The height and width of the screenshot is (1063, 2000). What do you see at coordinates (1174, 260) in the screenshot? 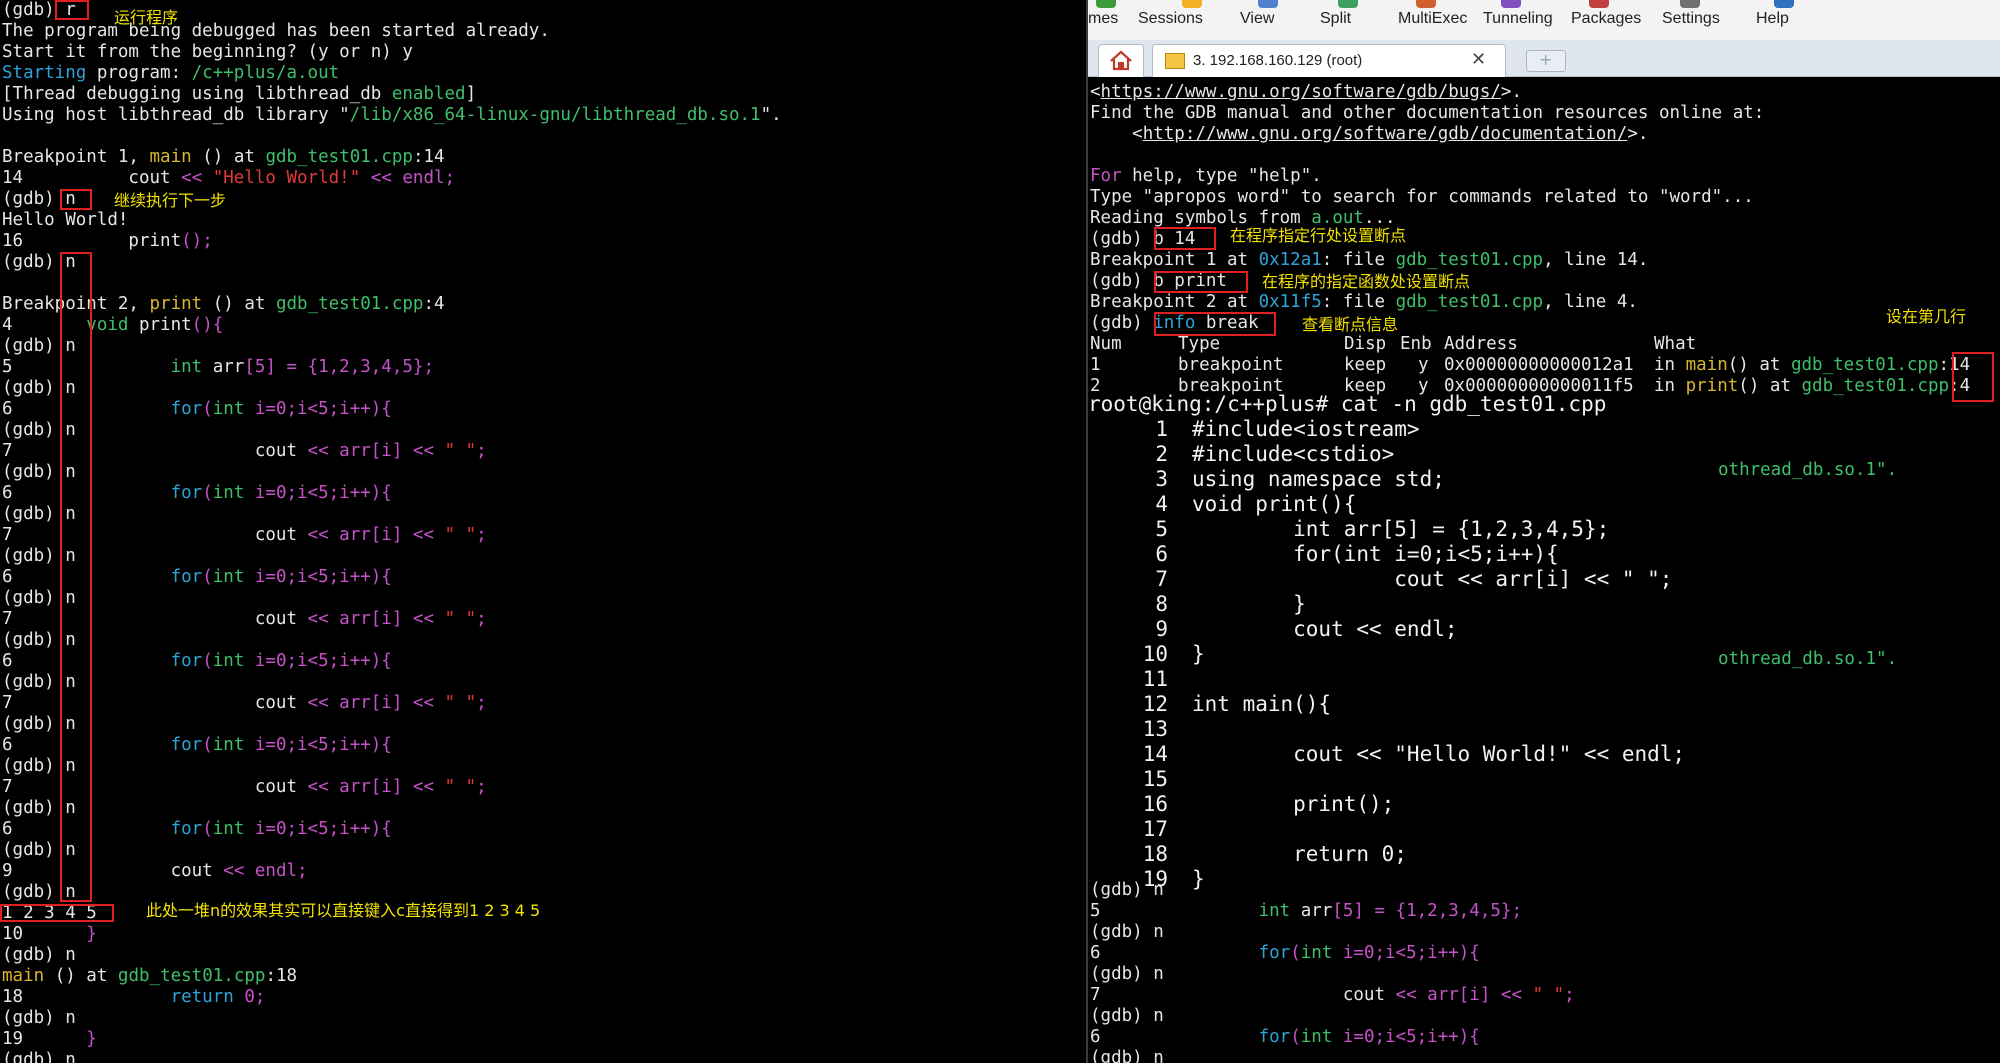
I see `terminal-text-segment: Breakpoint 1 at` at bounding box center [1174, 260].